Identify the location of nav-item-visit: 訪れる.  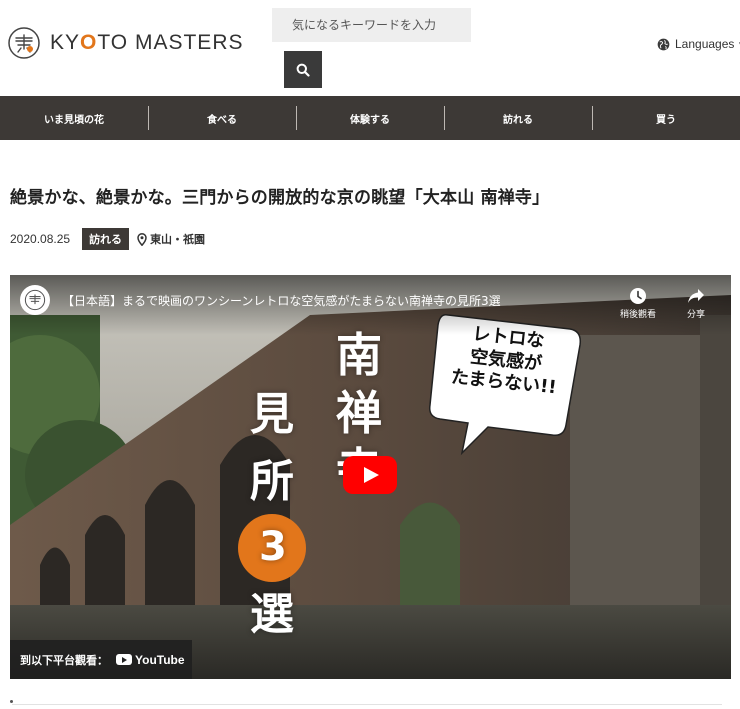
(518, 118).